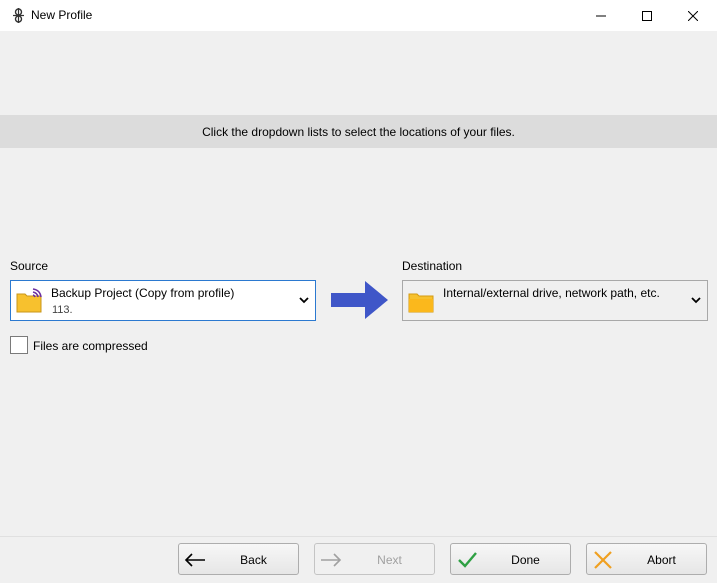 The width and height of the screenshot is (717, 583). Describe the element at coordinates (603, 560) in the screenshot. I see `cross-icon` at that location.